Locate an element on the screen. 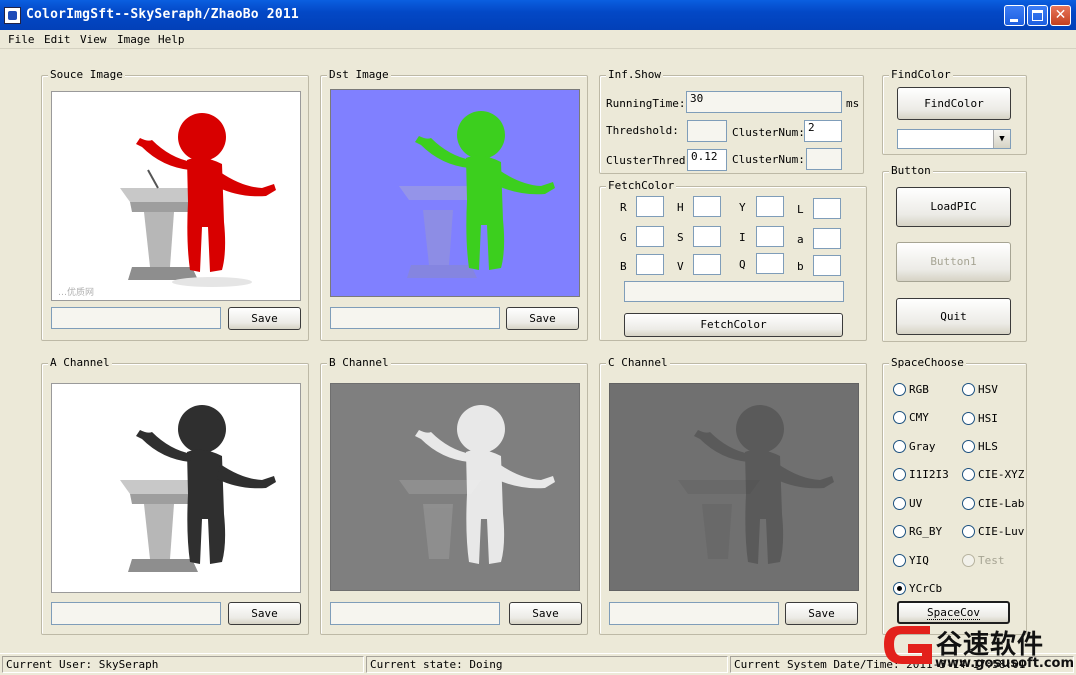  c-channel-path-field is located at coordinates (694, 613).